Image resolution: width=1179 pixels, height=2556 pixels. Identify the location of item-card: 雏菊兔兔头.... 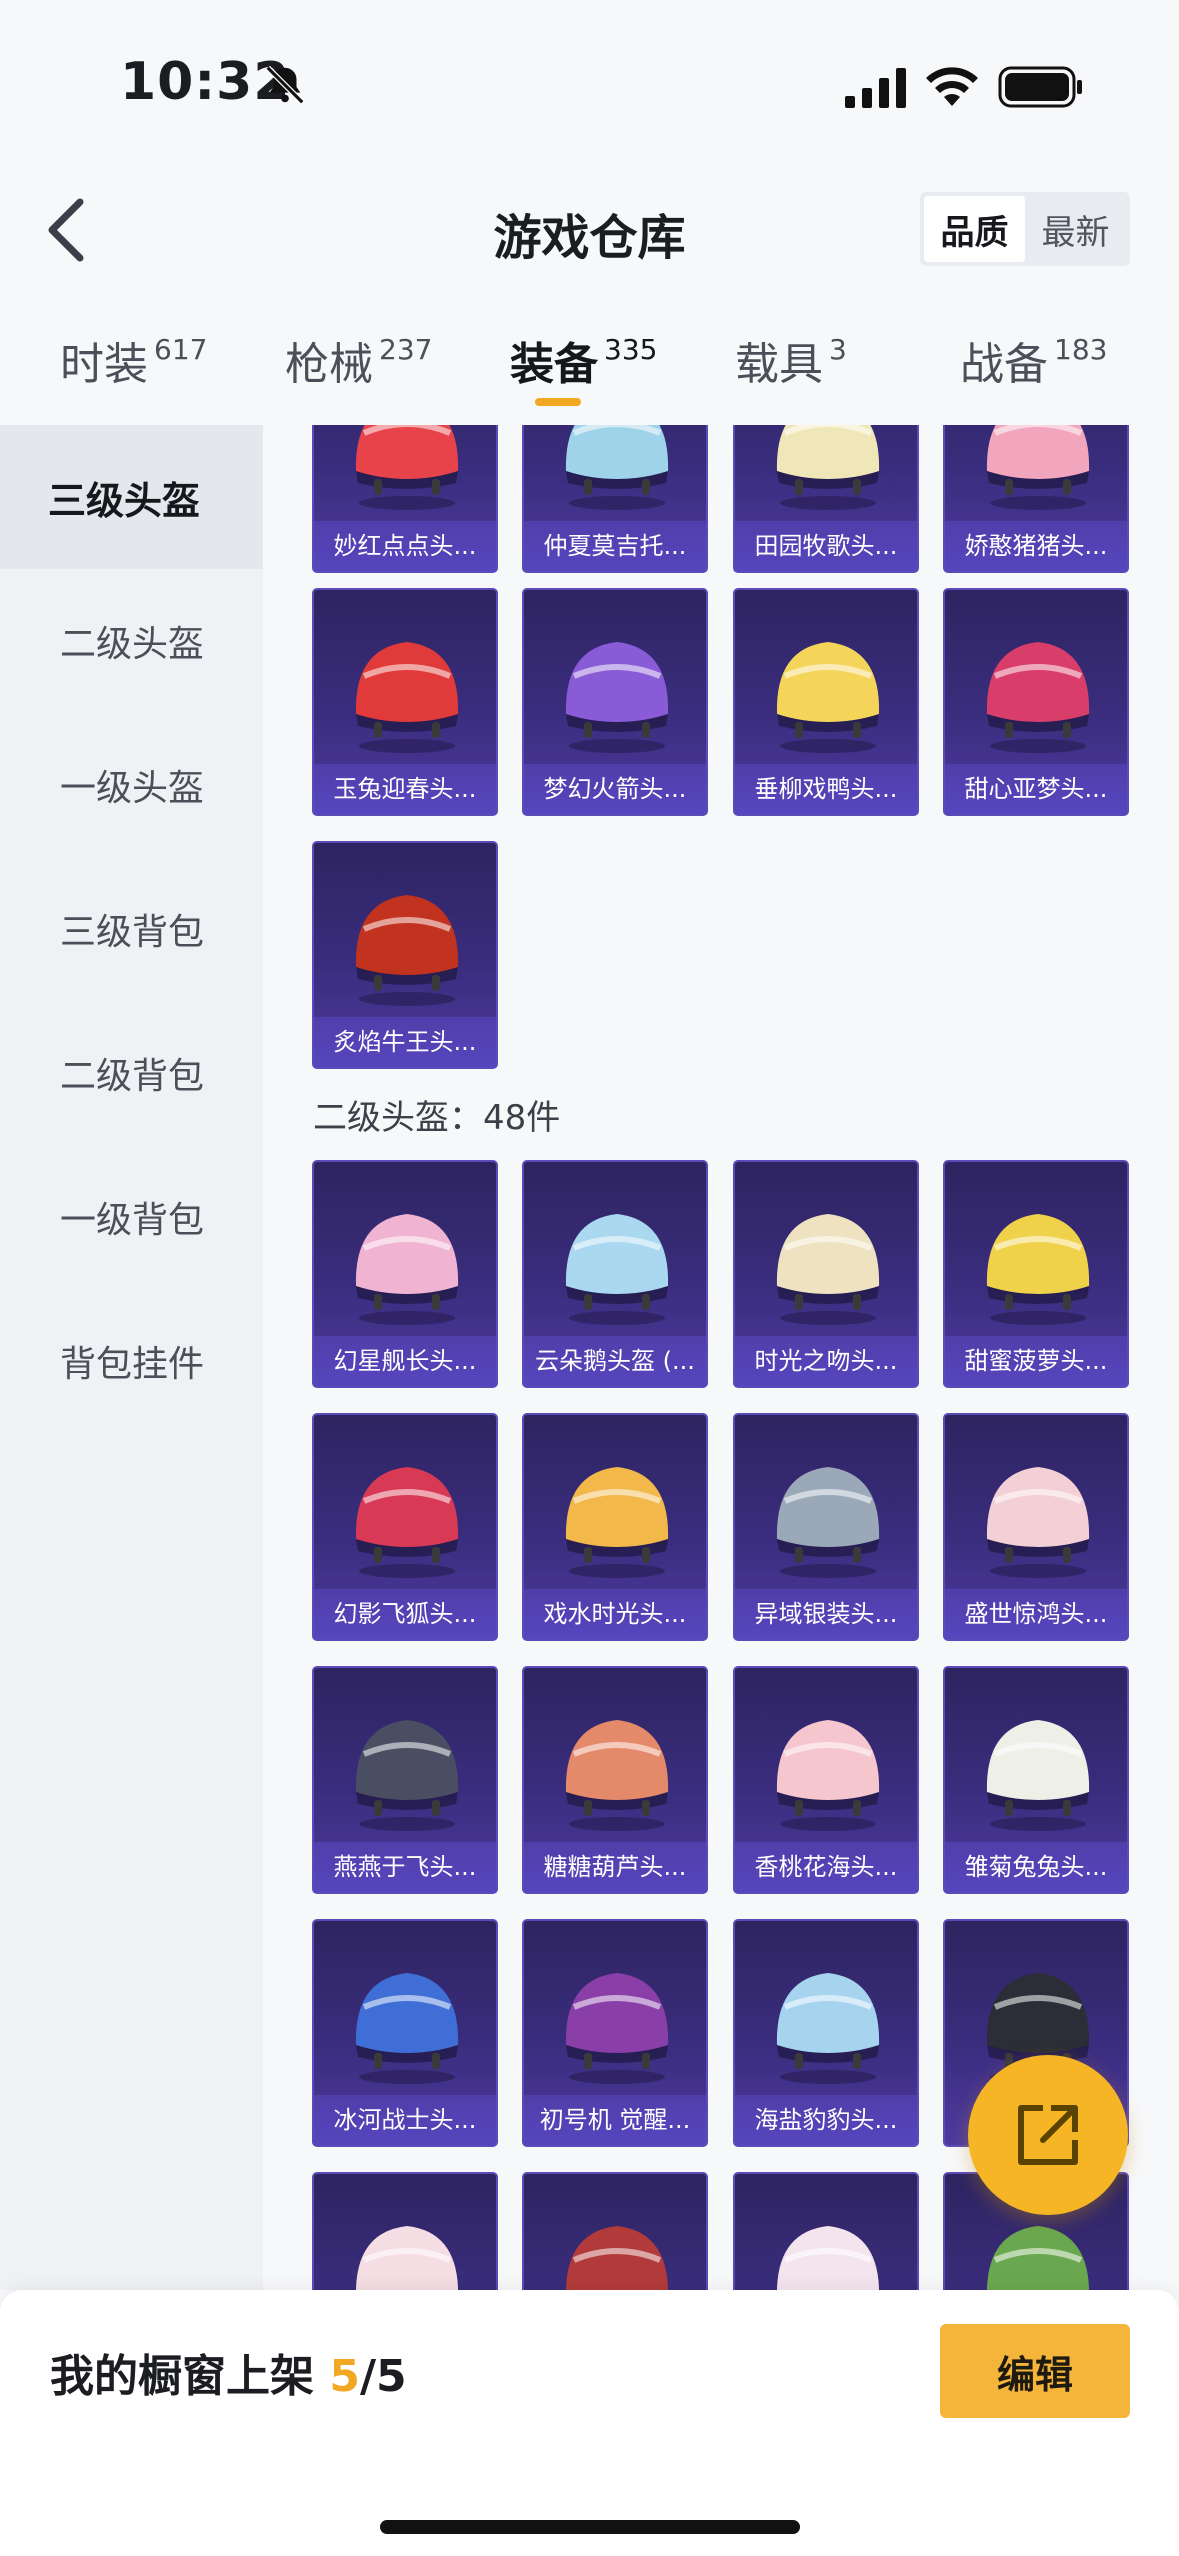
(1036, 1780).